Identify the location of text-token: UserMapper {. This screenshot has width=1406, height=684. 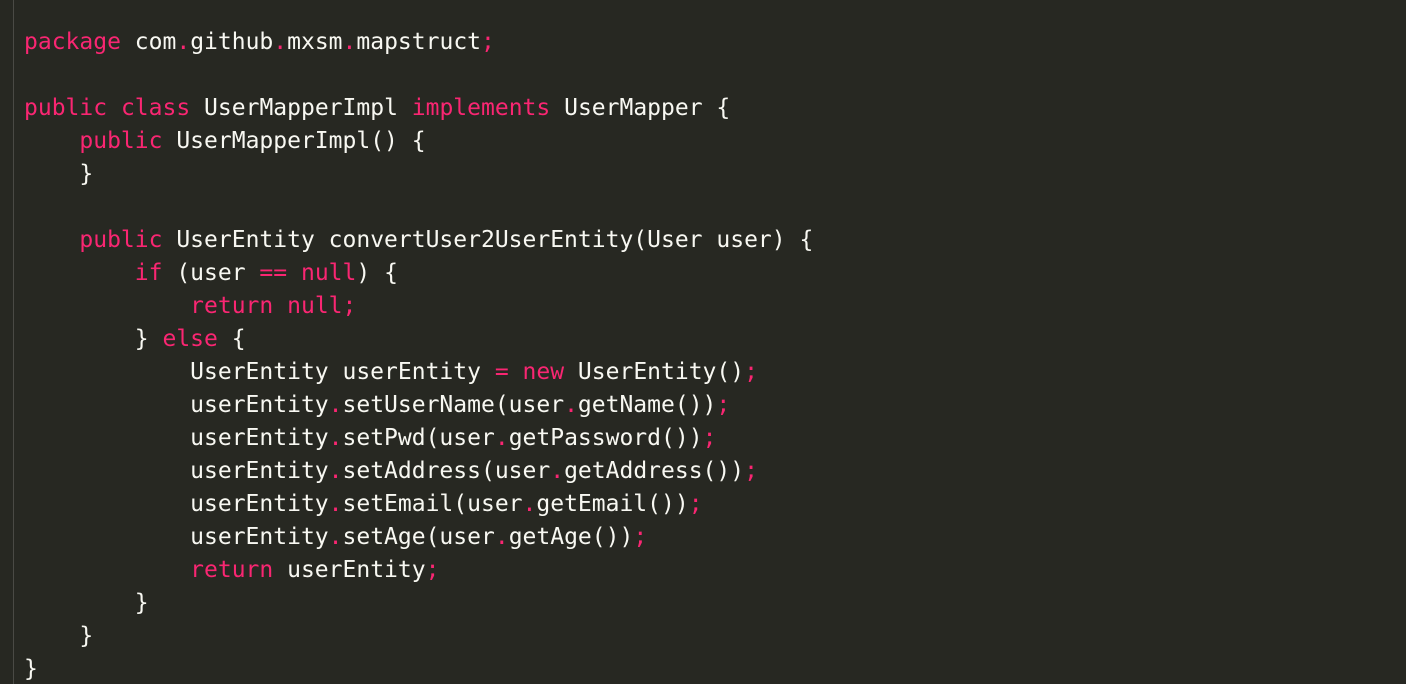
(640, 108).